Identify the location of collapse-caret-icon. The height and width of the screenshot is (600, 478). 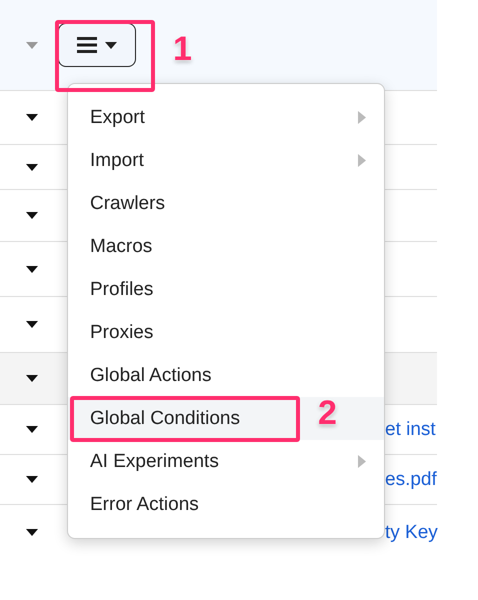
(32, 45).